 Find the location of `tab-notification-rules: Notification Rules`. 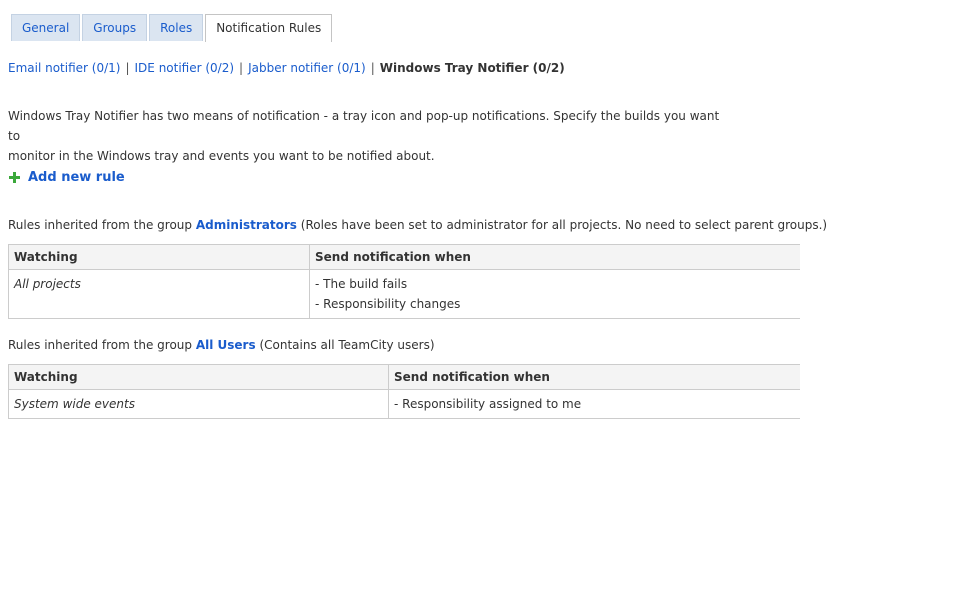

tab-notification-rules: Notification Rules is located at coordinates (269, 28).